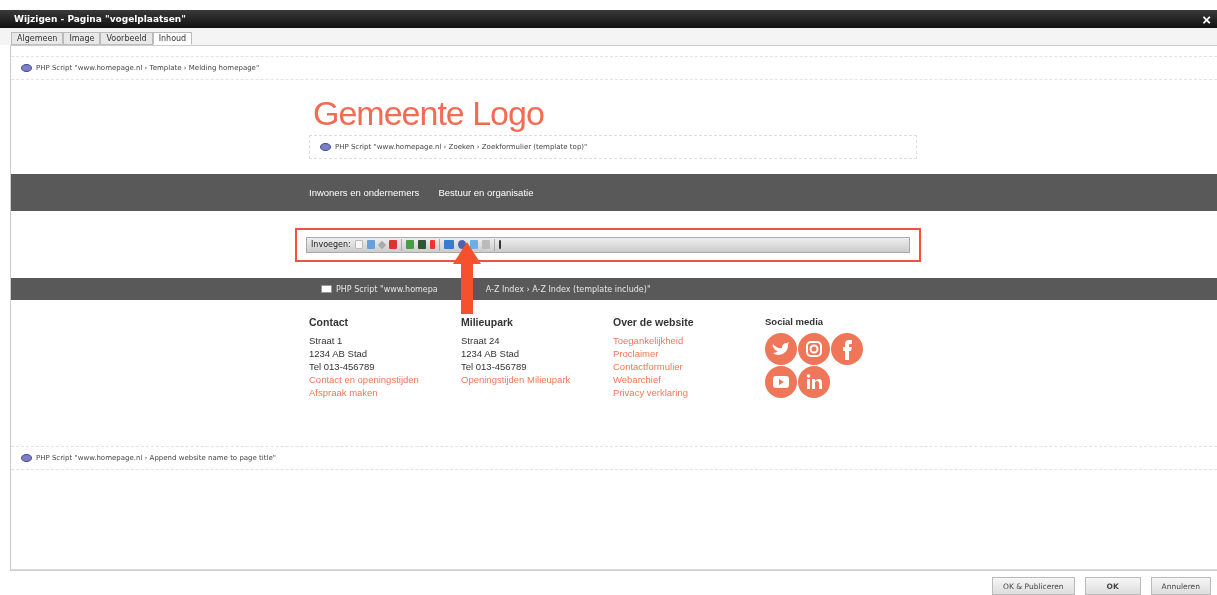  I want to click on footer-heading: Social media, so click(795, 321).